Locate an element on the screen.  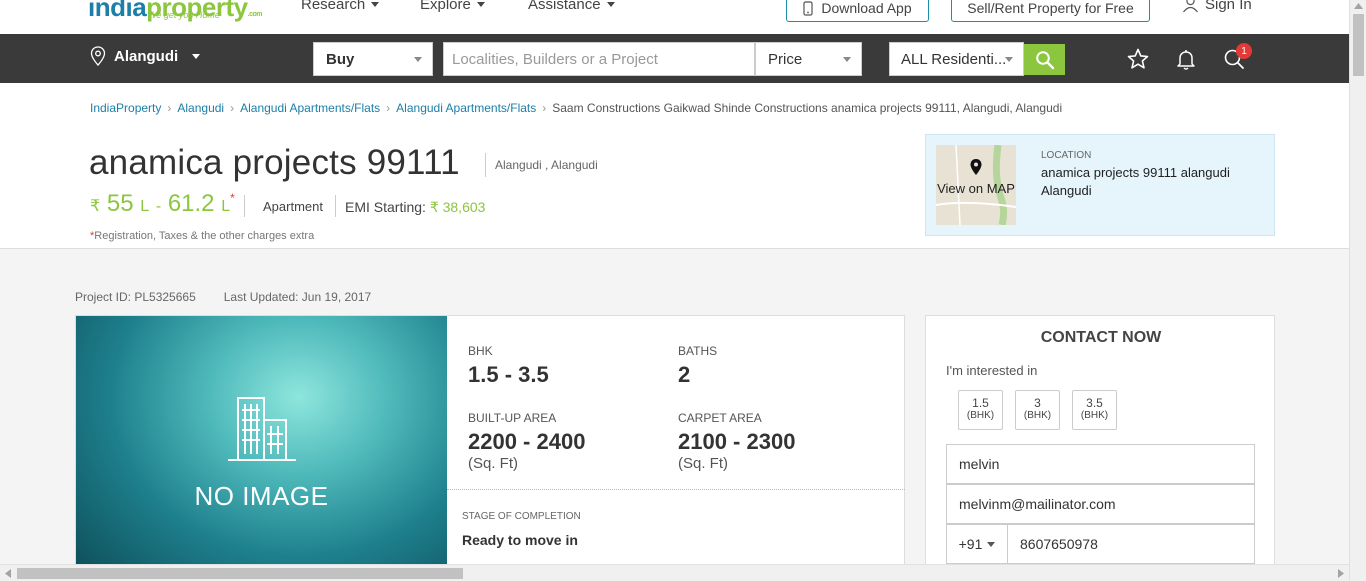
sign-in-link: Sign In is located at coordinates (1217, 6).